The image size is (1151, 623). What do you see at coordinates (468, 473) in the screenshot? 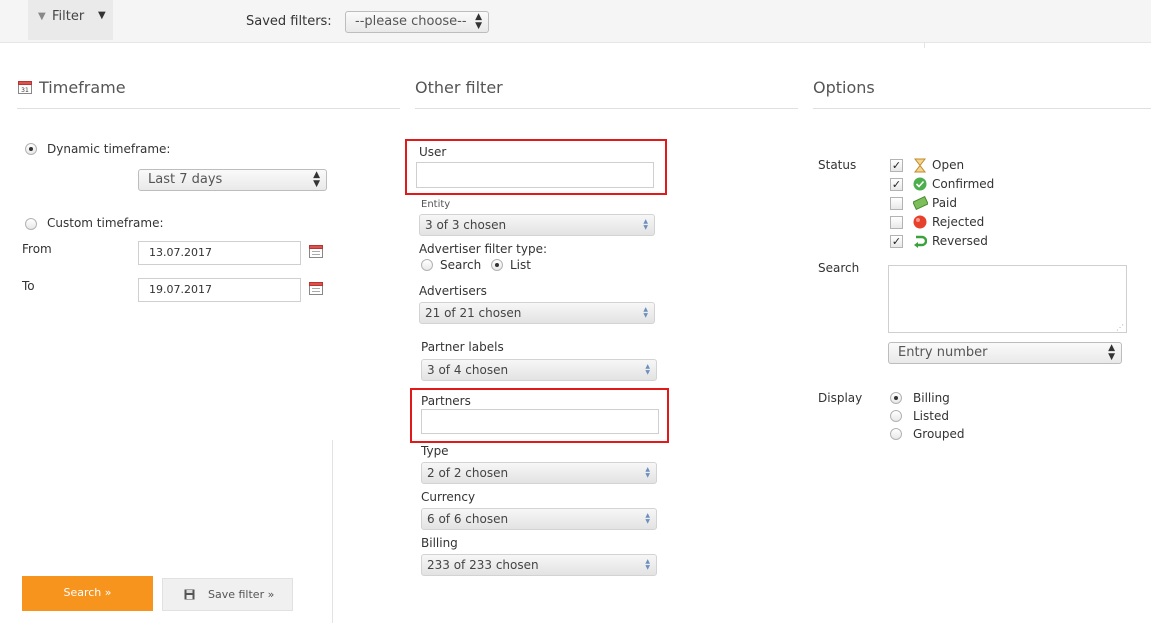
I see `type-value: 2 of 2 chosen` at bounding box center [468, 473].